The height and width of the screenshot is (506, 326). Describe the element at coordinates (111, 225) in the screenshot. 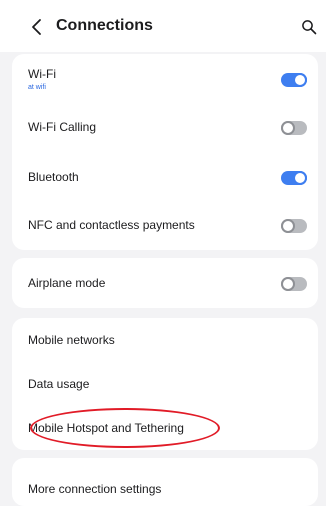

I see `nfc-label: NFC and contactless payments` at that location.